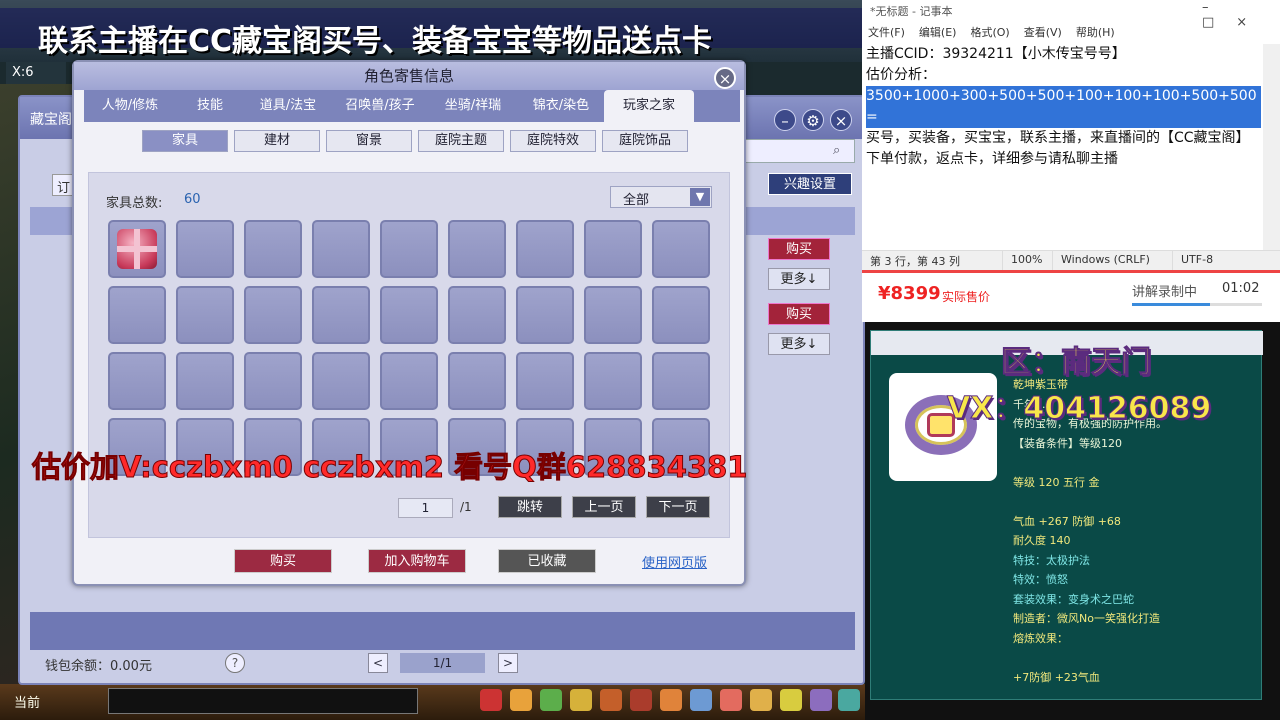 The width and height of the screenshot is (1280, 720). What do you see at coordinates (547, 561) in the screenshot?
I see `favorited-button: 已收藏` at bounding box center [547, 561].